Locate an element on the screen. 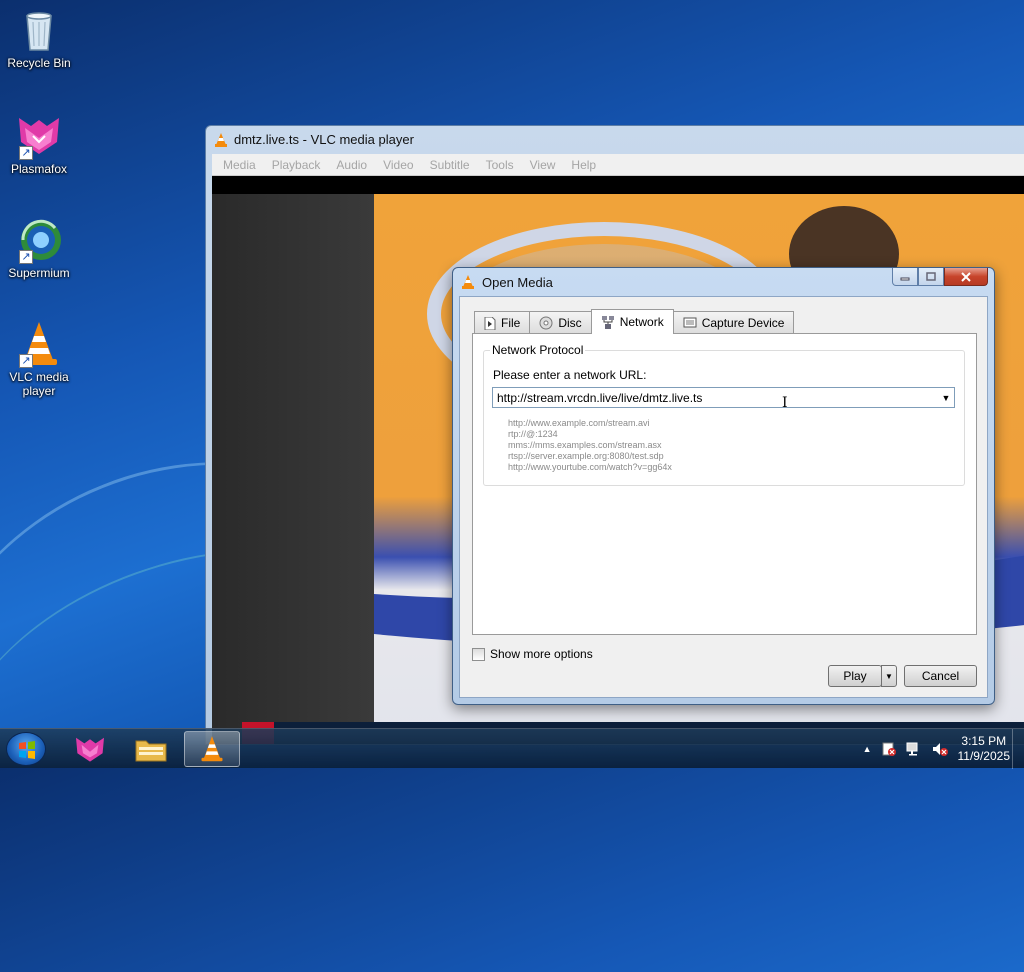  show-more-options: Show more options is located at coordinates (532, 654).